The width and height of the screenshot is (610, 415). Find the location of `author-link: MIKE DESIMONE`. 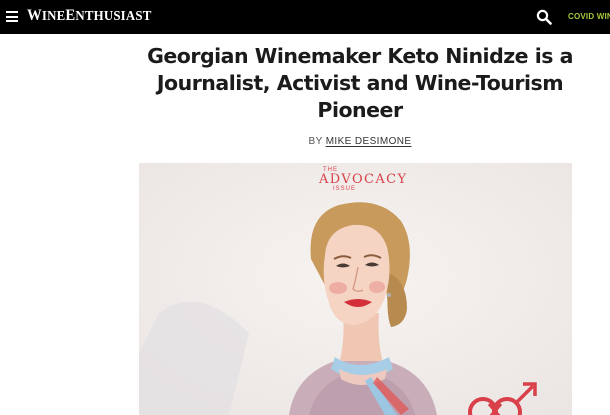

author-link: MIKE DESIMONE is located at coordinates (369, 141).